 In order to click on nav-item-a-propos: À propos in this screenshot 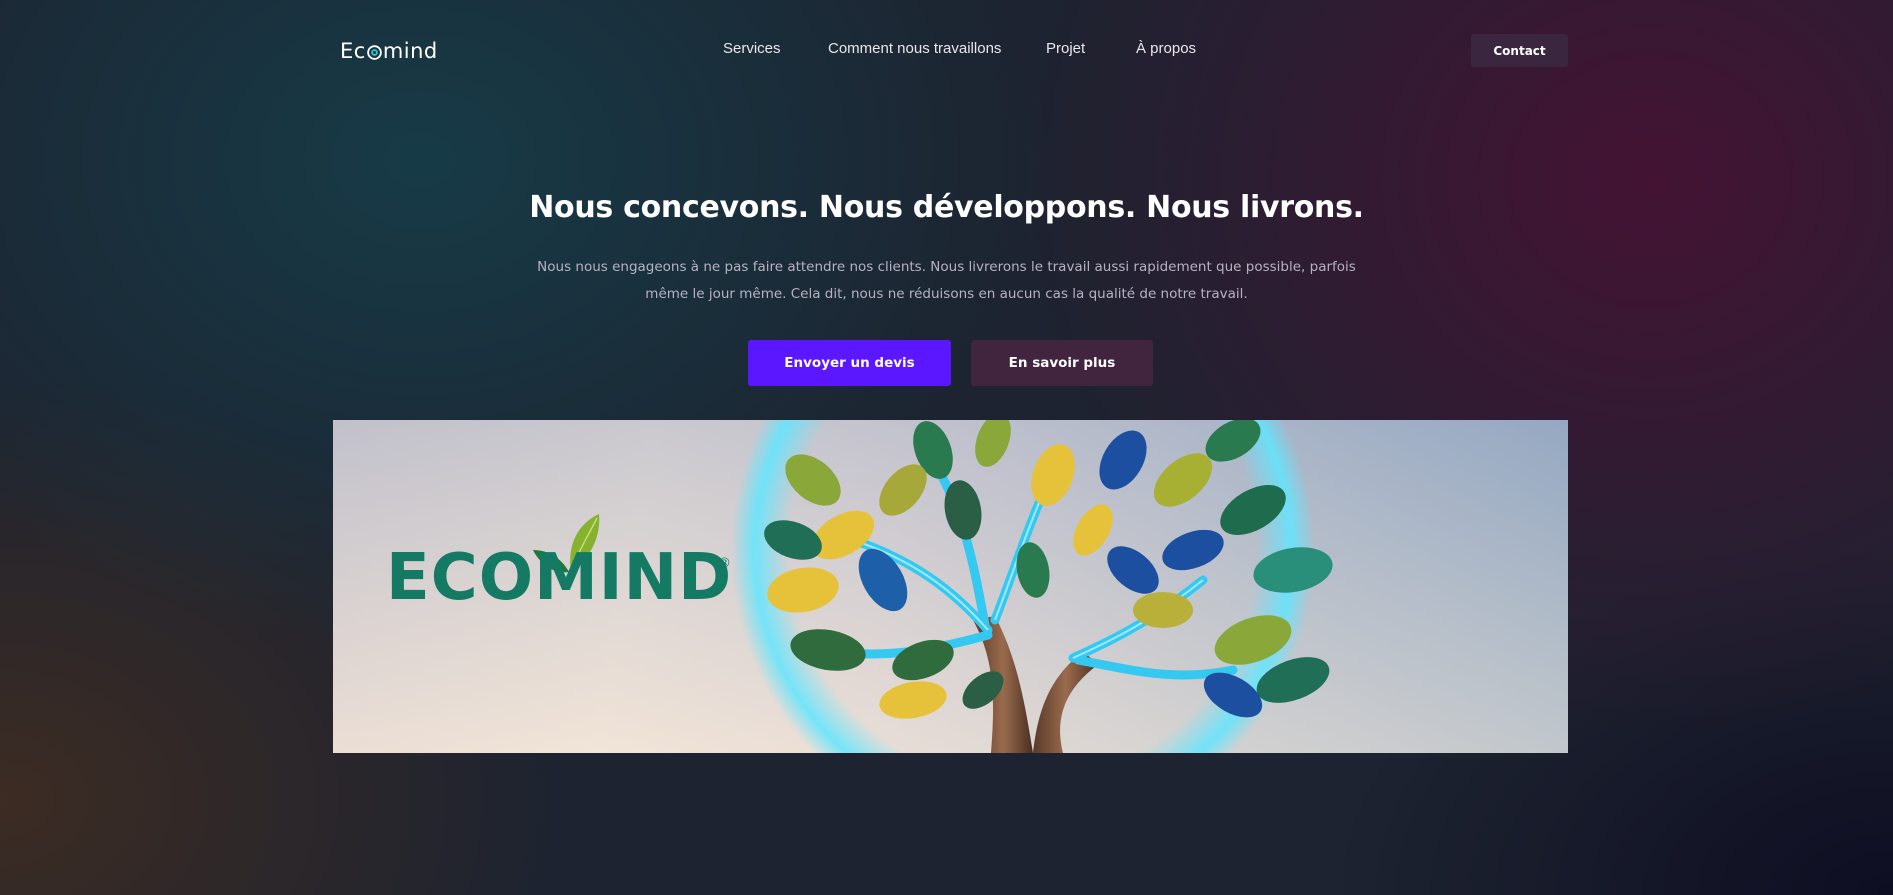, I will do `click(1166, 48)`.